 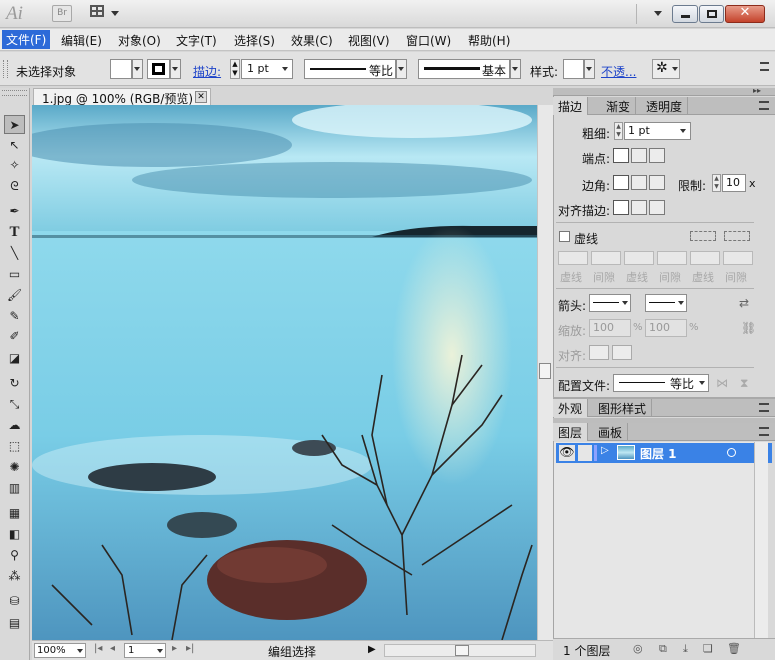 I want to click on brush-definition: 基本, so click(x=464, y=69).